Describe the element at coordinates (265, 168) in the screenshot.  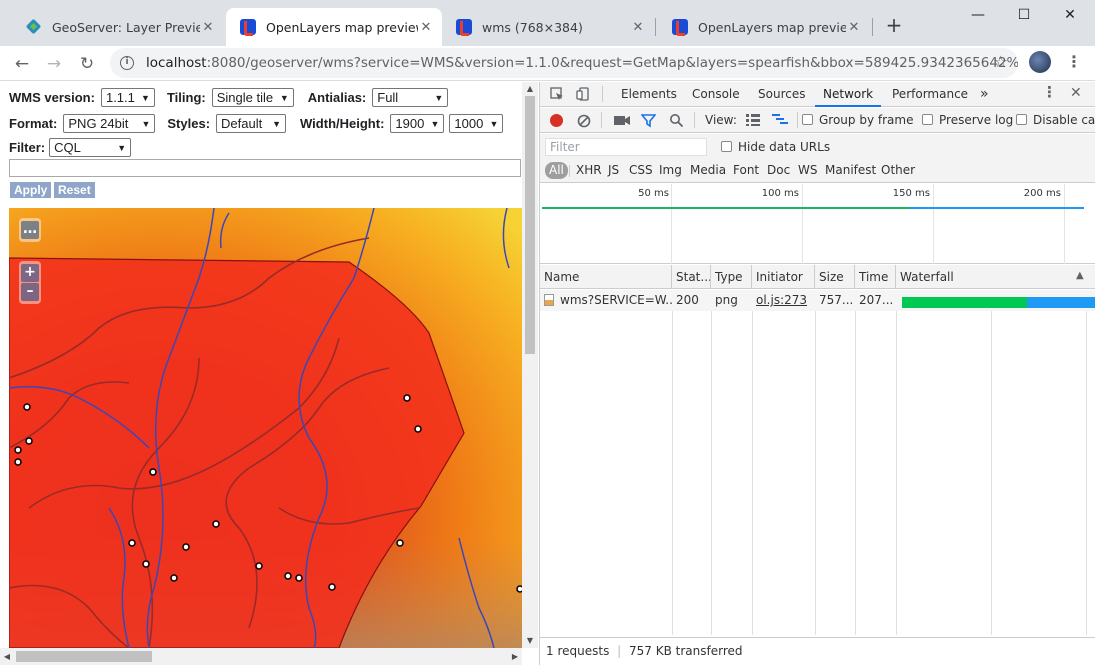
I see `filter-input` at that location.